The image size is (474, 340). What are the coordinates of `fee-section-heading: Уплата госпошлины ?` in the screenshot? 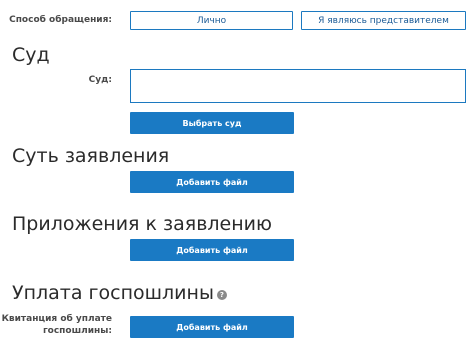 It's located at (119, 293).